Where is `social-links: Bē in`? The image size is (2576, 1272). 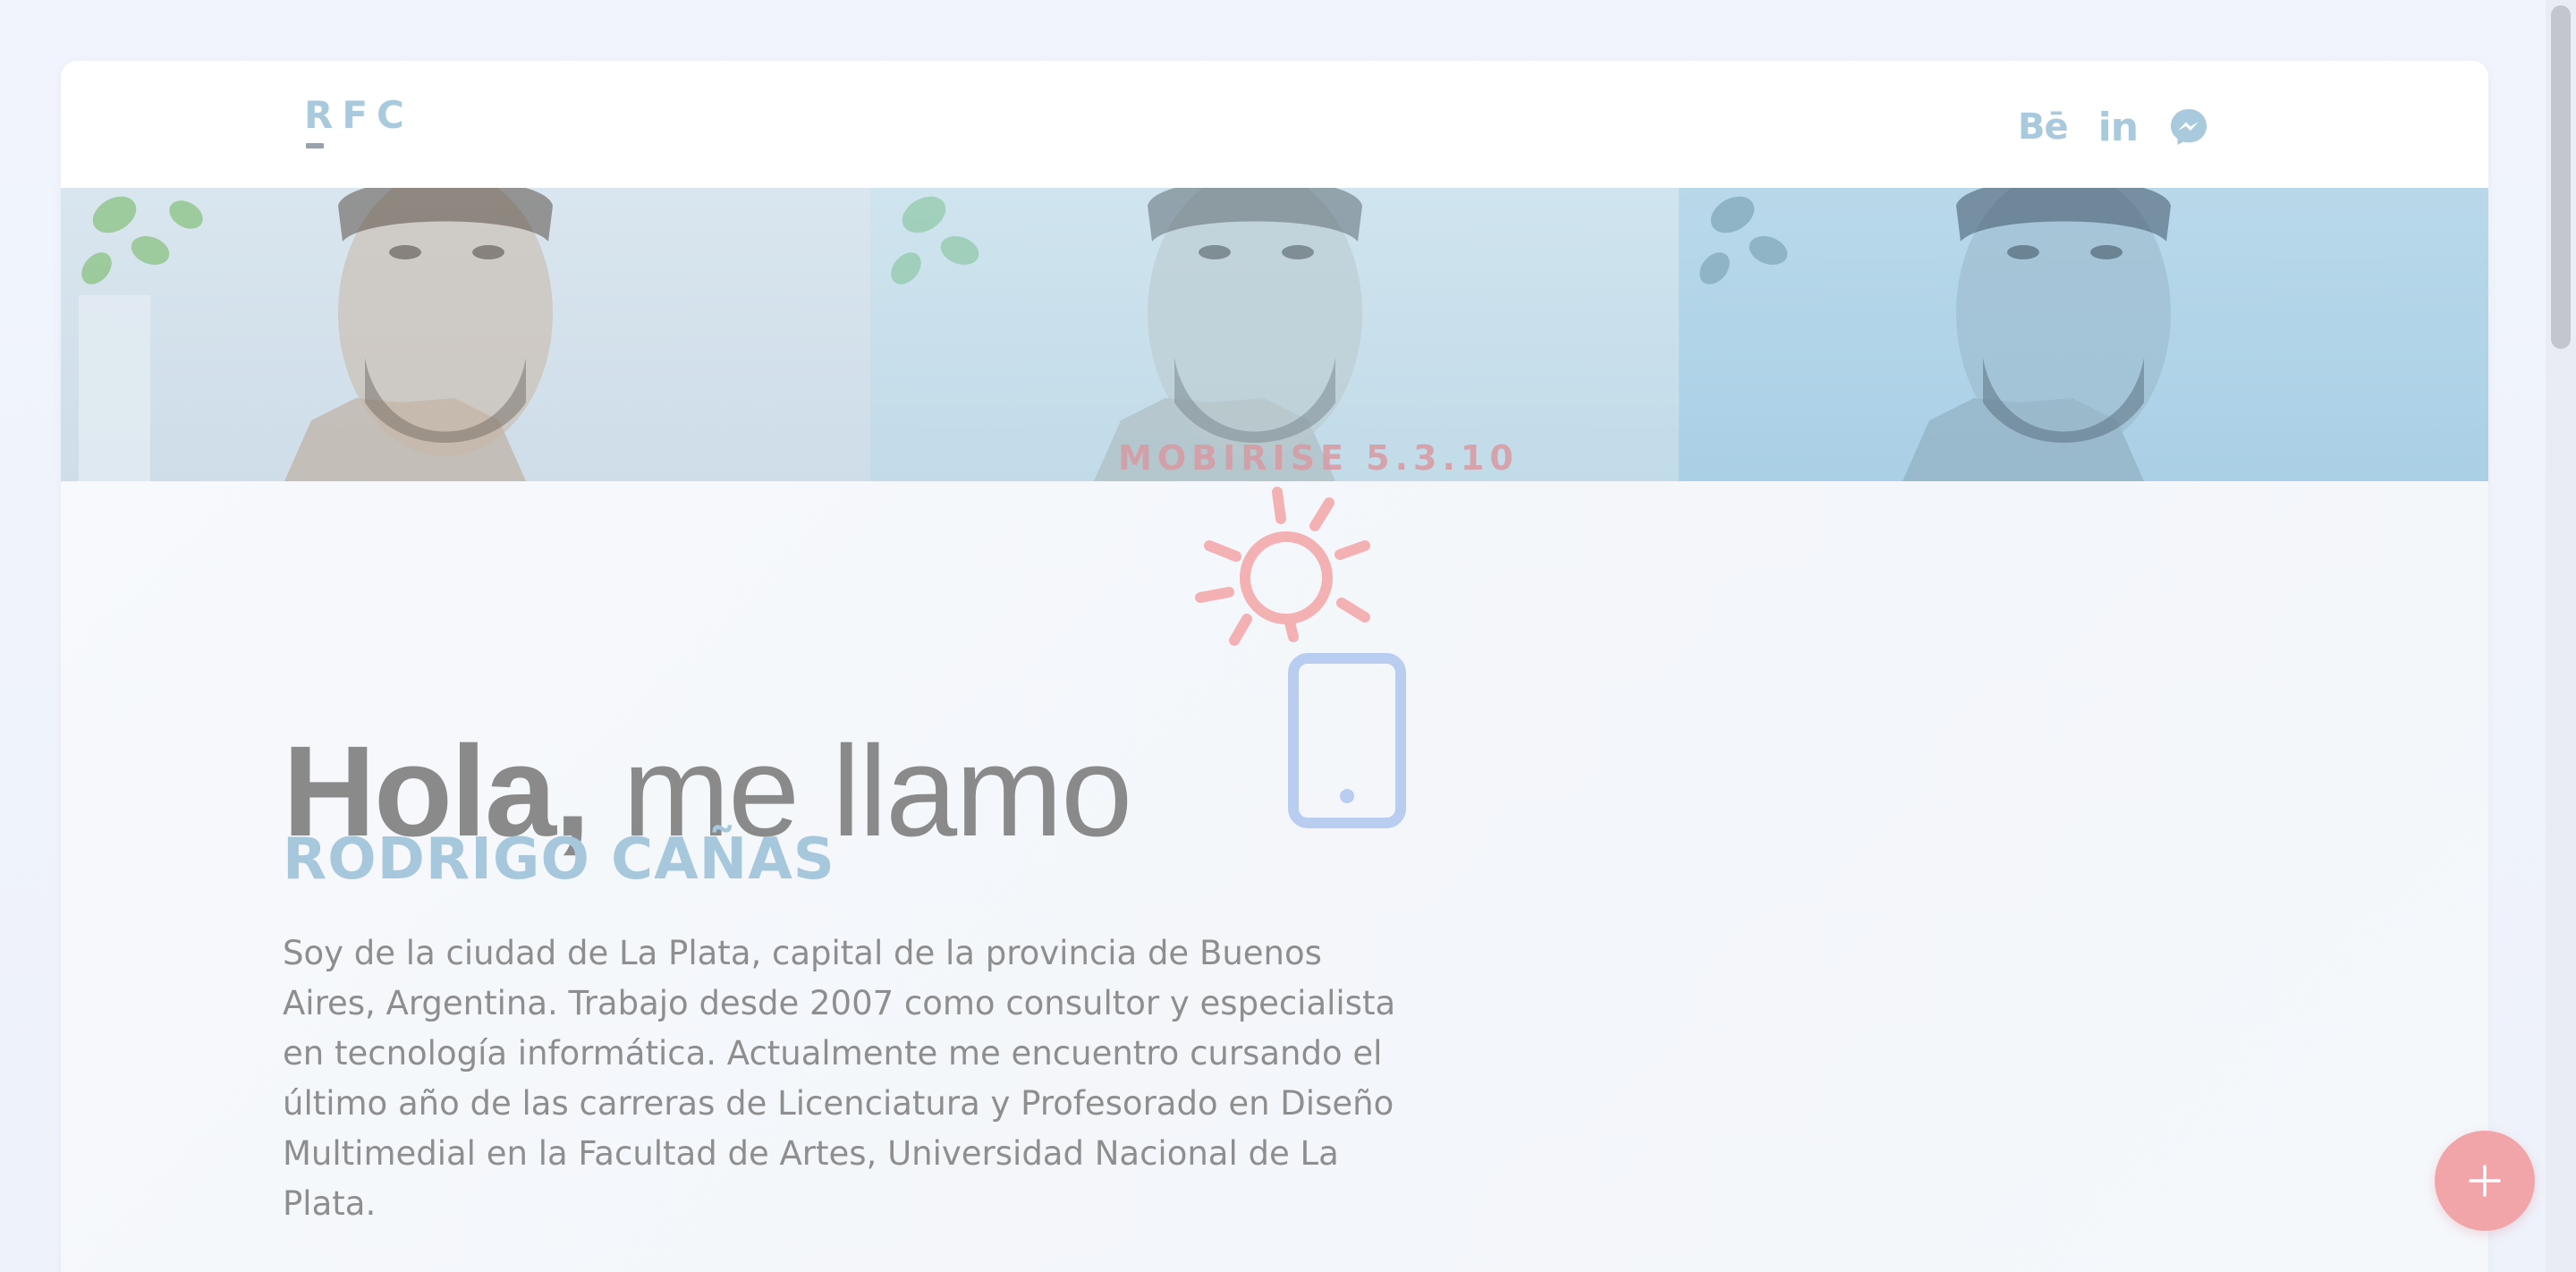 social-links: Bē in is located at coordinates (2113, 127).